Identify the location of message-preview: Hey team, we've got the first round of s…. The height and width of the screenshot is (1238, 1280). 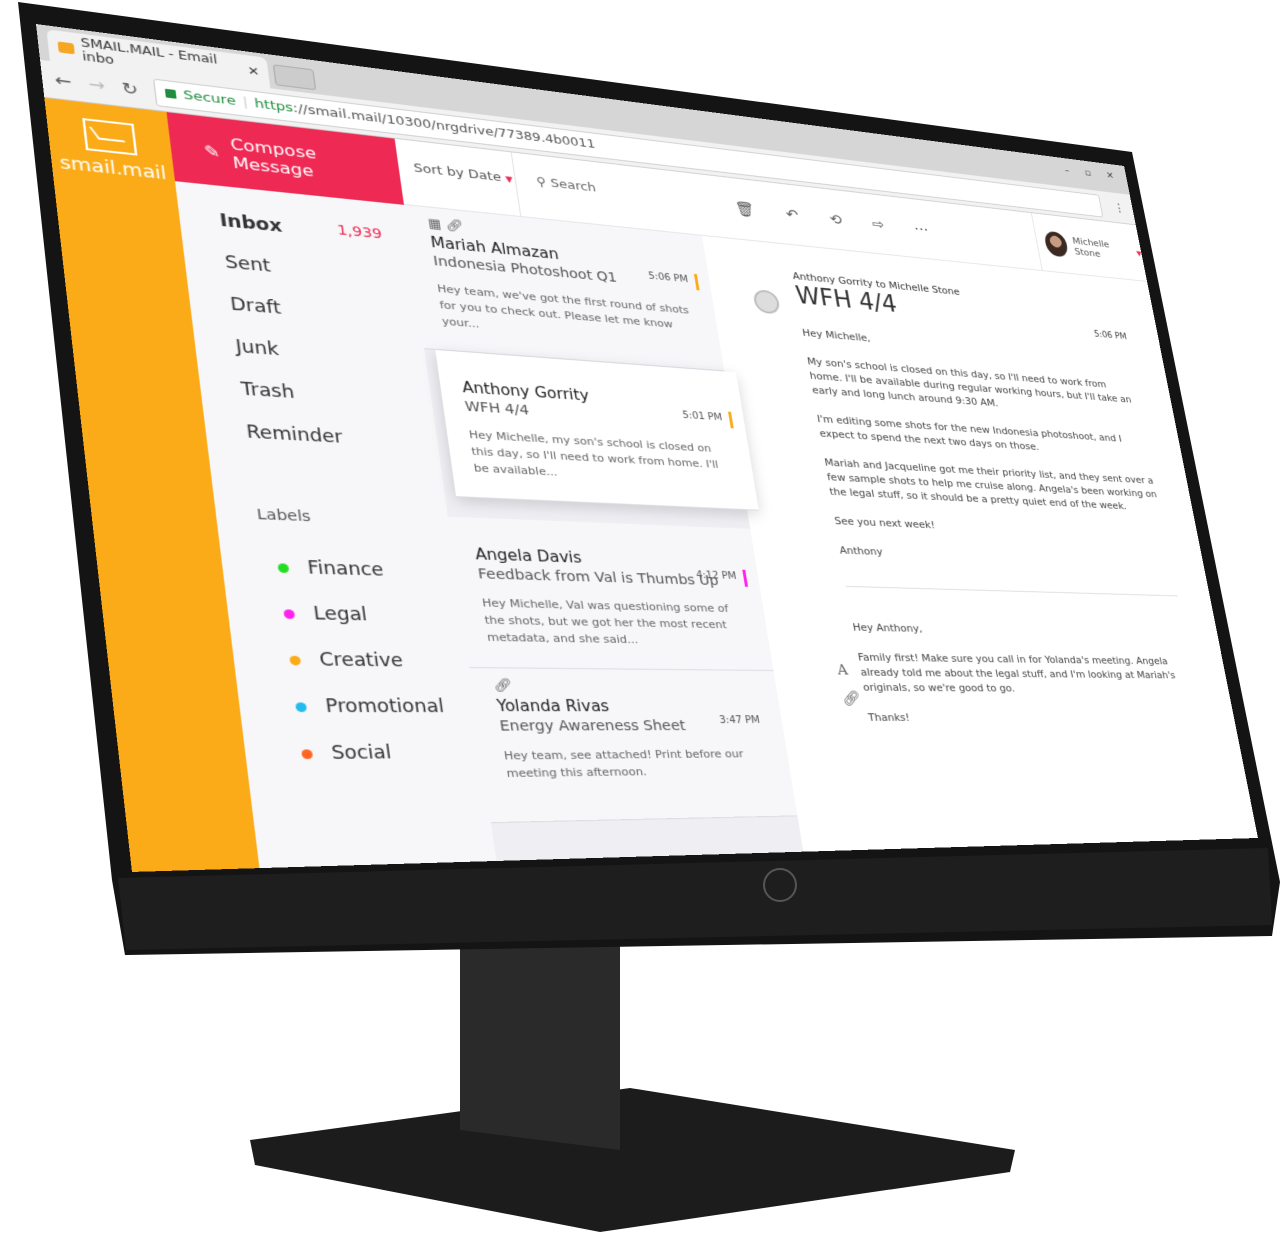
(563, 306).